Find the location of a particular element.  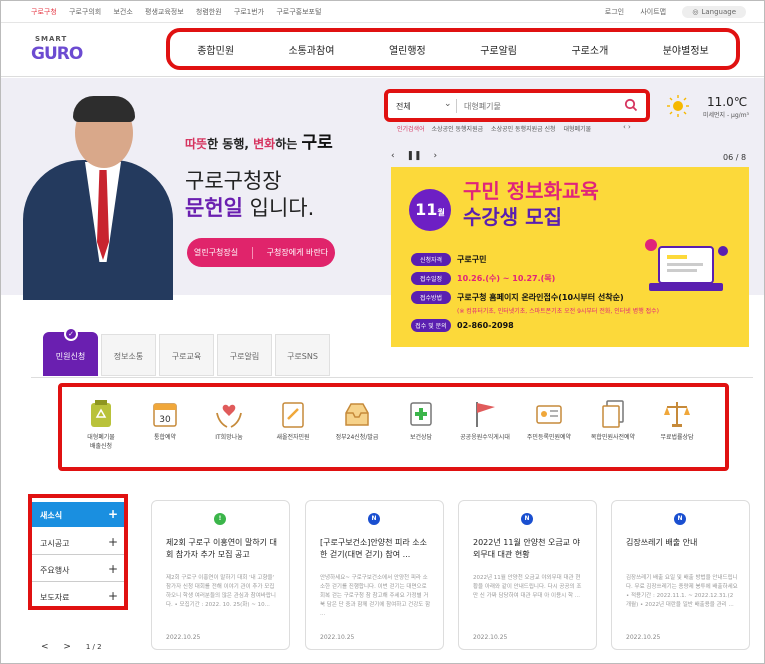

service-waste: 대형폐기물 배출신청 is located at coordinates (101, 425).